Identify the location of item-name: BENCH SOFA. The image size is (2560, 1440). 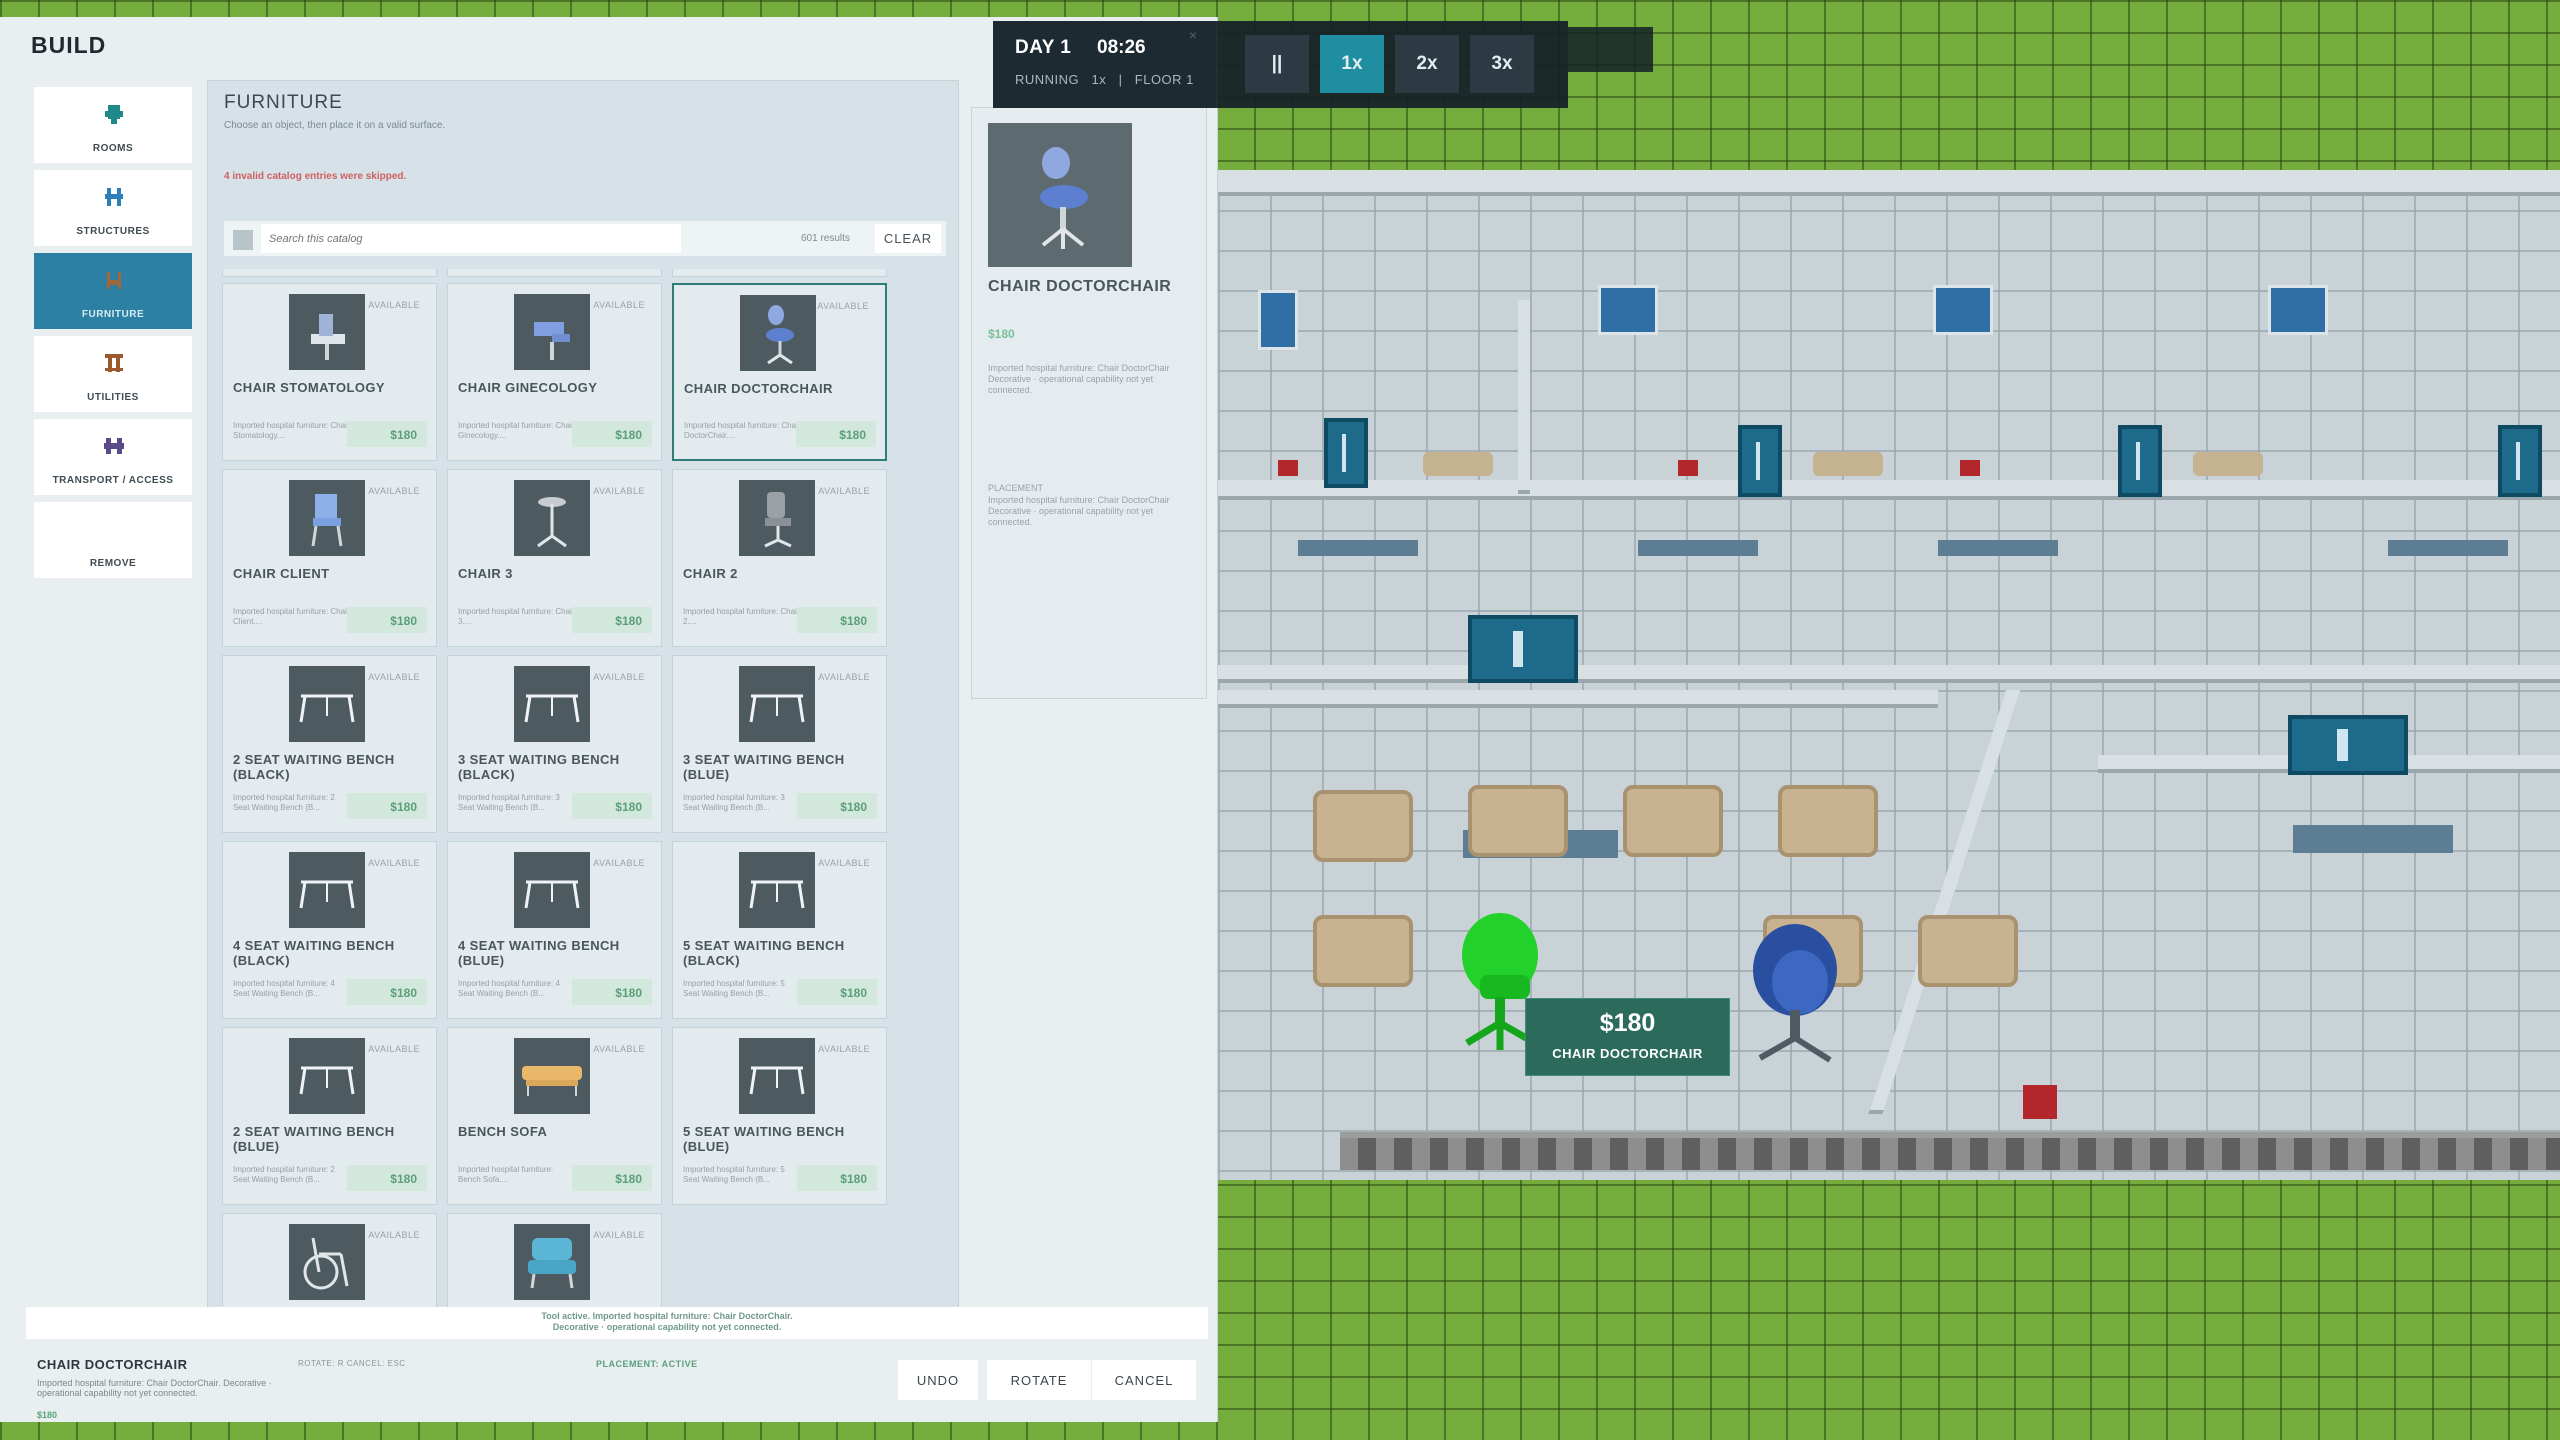
(503, 1131).